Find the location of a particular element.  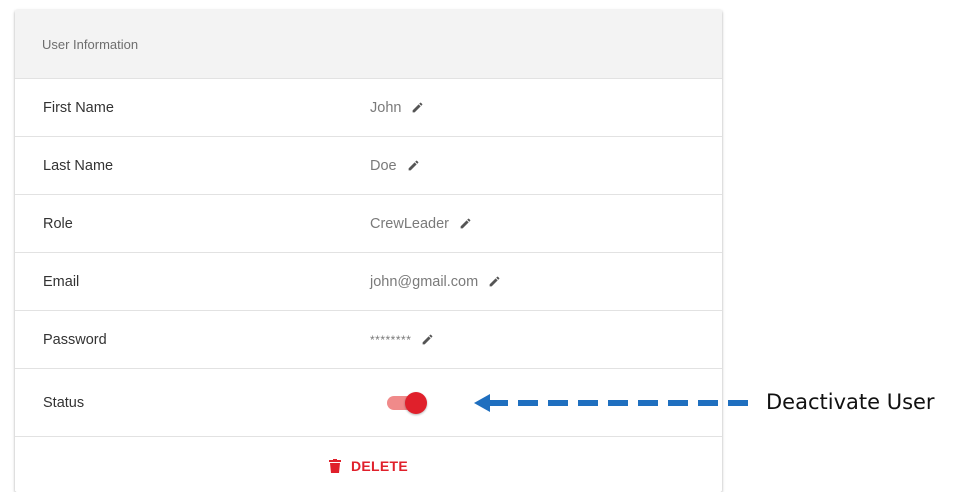

toggle-thumb is located at coordinates (416, 403).